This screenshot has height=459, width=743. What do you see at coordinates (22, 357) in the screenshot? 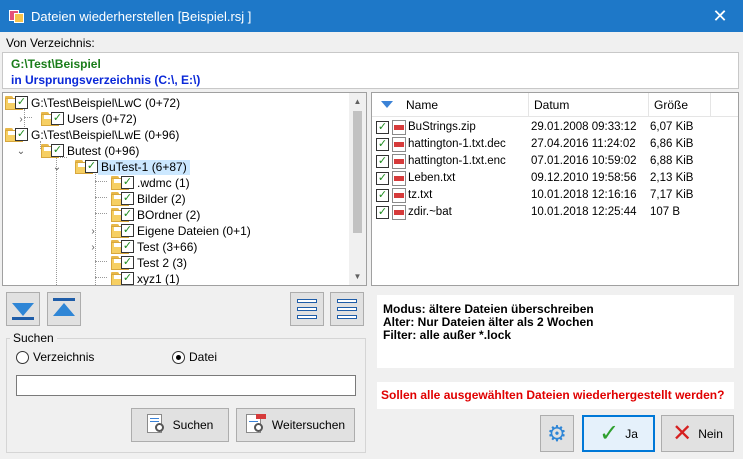
I see `radio-directory-dot` at bounding box center [22, 357].